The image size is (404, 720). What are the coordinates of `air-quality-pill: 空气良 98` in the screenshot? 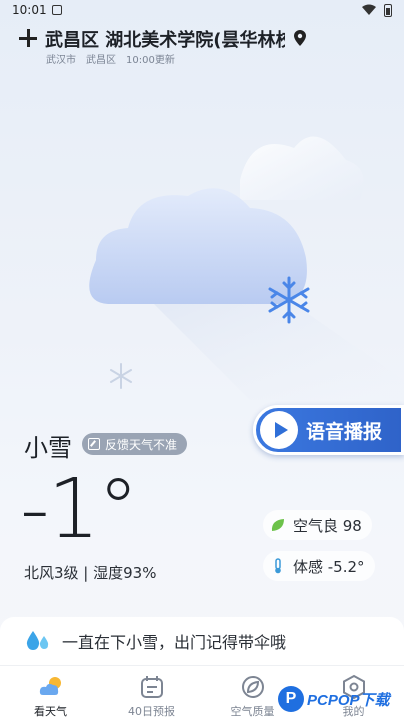 It's located at (317, 525).